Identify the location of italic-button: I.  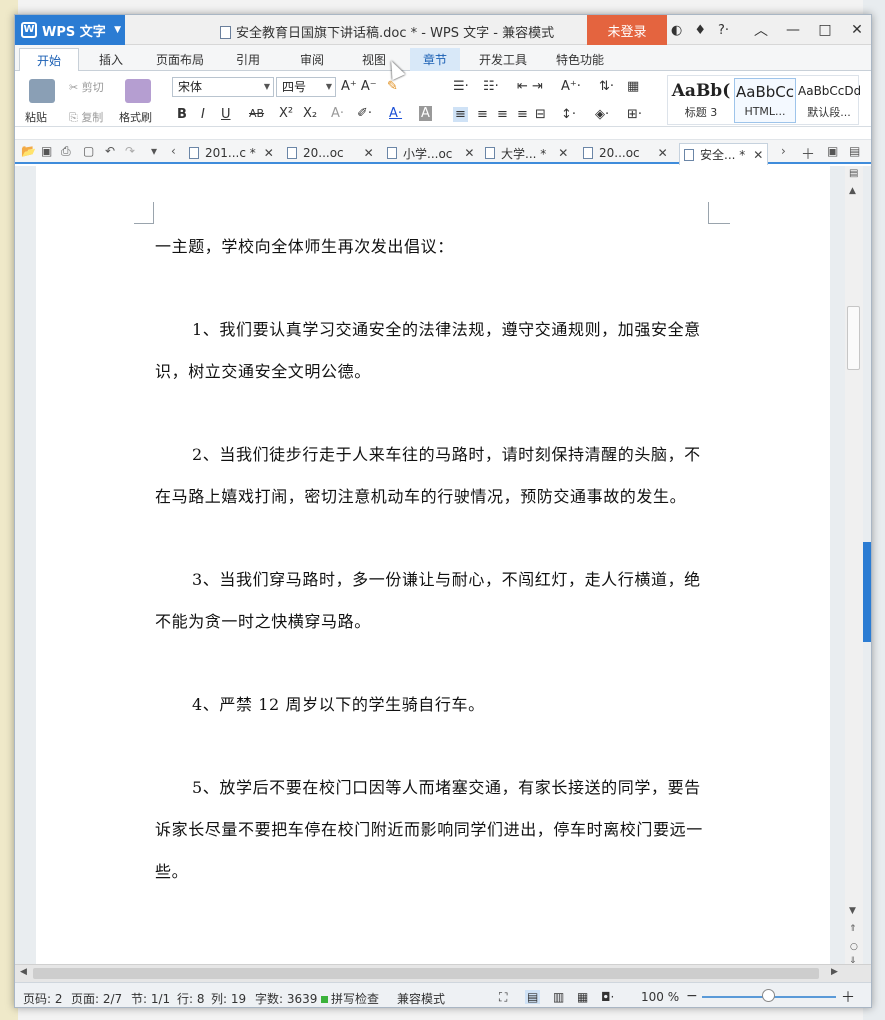
(203, 114).